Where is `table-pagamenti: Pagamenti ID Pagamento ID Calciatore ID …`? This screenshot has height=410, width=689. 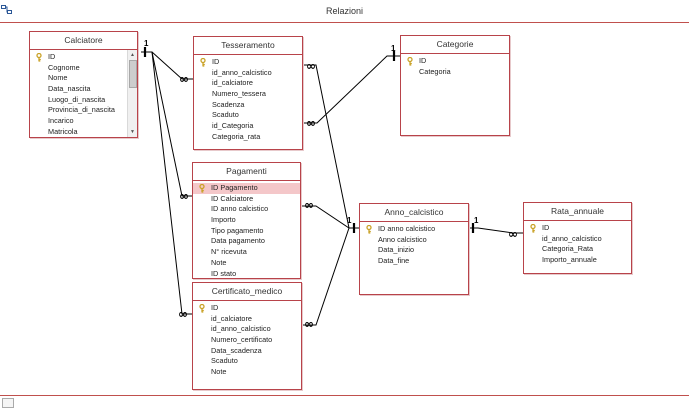
table-pagamenti: Pagamenti ID Pagamento ID Calciatore ID … is located at coordinates (246, 220).